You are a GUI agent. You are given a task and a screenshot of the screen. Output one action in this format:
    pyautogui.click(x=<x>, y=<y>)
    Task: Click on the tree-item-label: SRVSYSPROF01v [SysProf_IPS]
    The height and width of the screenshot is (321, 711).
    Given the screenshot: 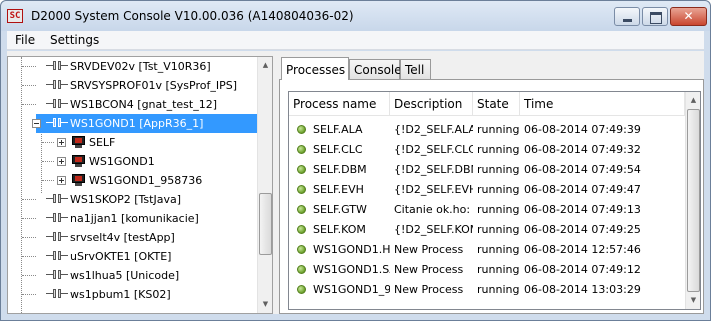 What is the action you would take?
    pyautogui.click(x=153, y=85)
    